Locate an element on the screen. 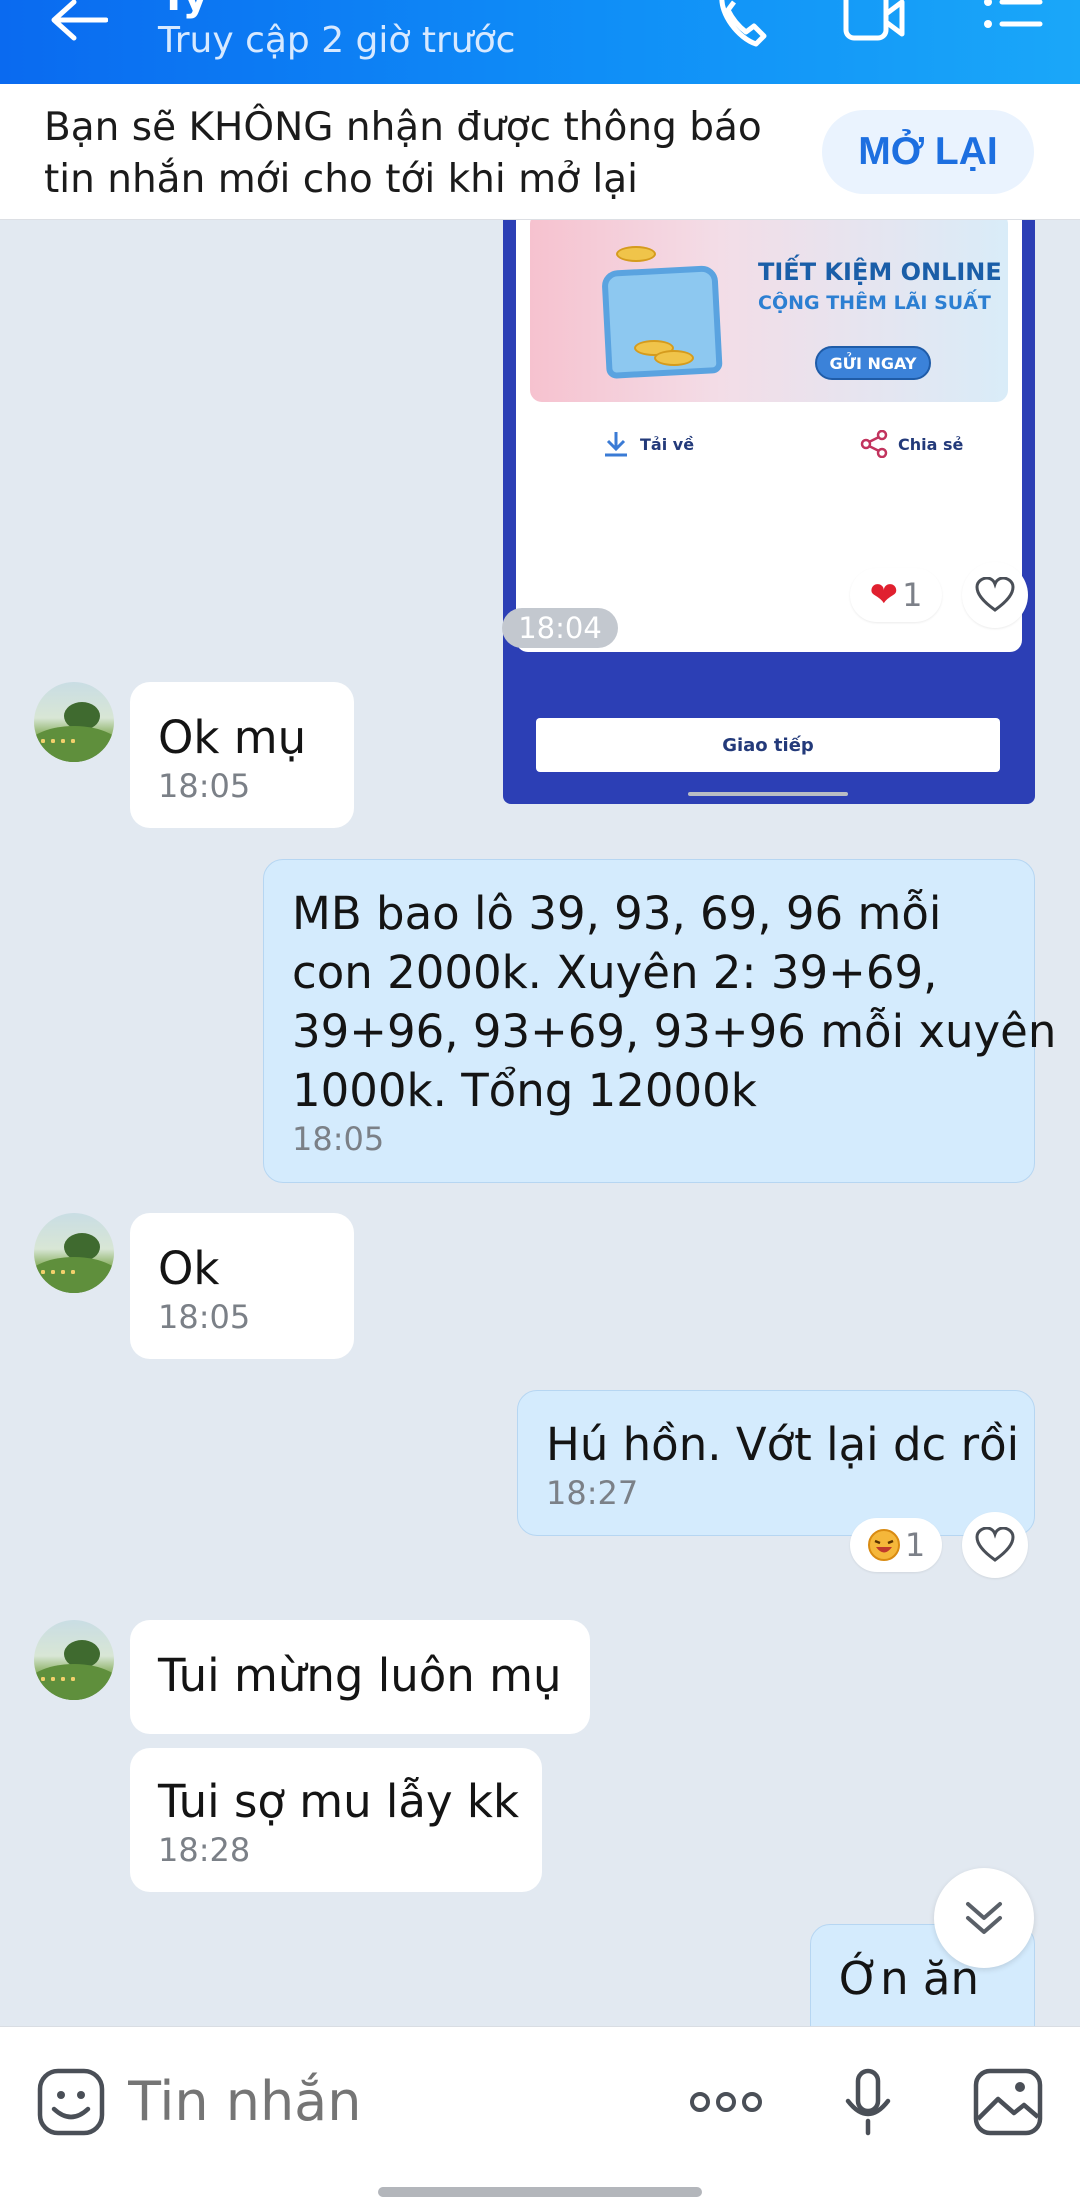  contact-name: Ty is located at coordinates (184, 10).